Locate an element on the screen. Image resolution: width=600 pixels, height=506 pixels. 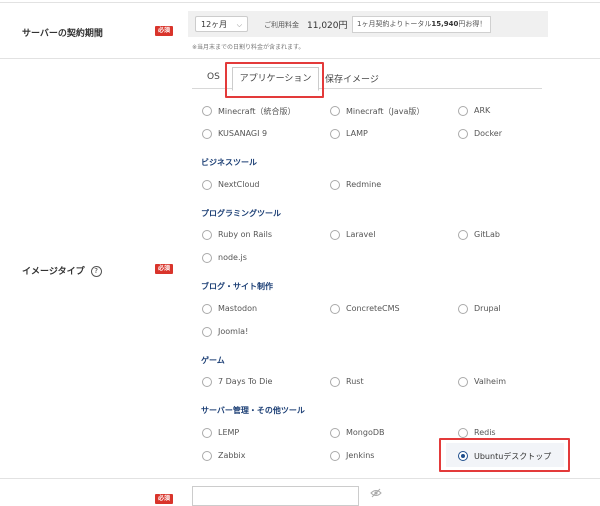
radio-mongodb is located at coordinates (335, 433).